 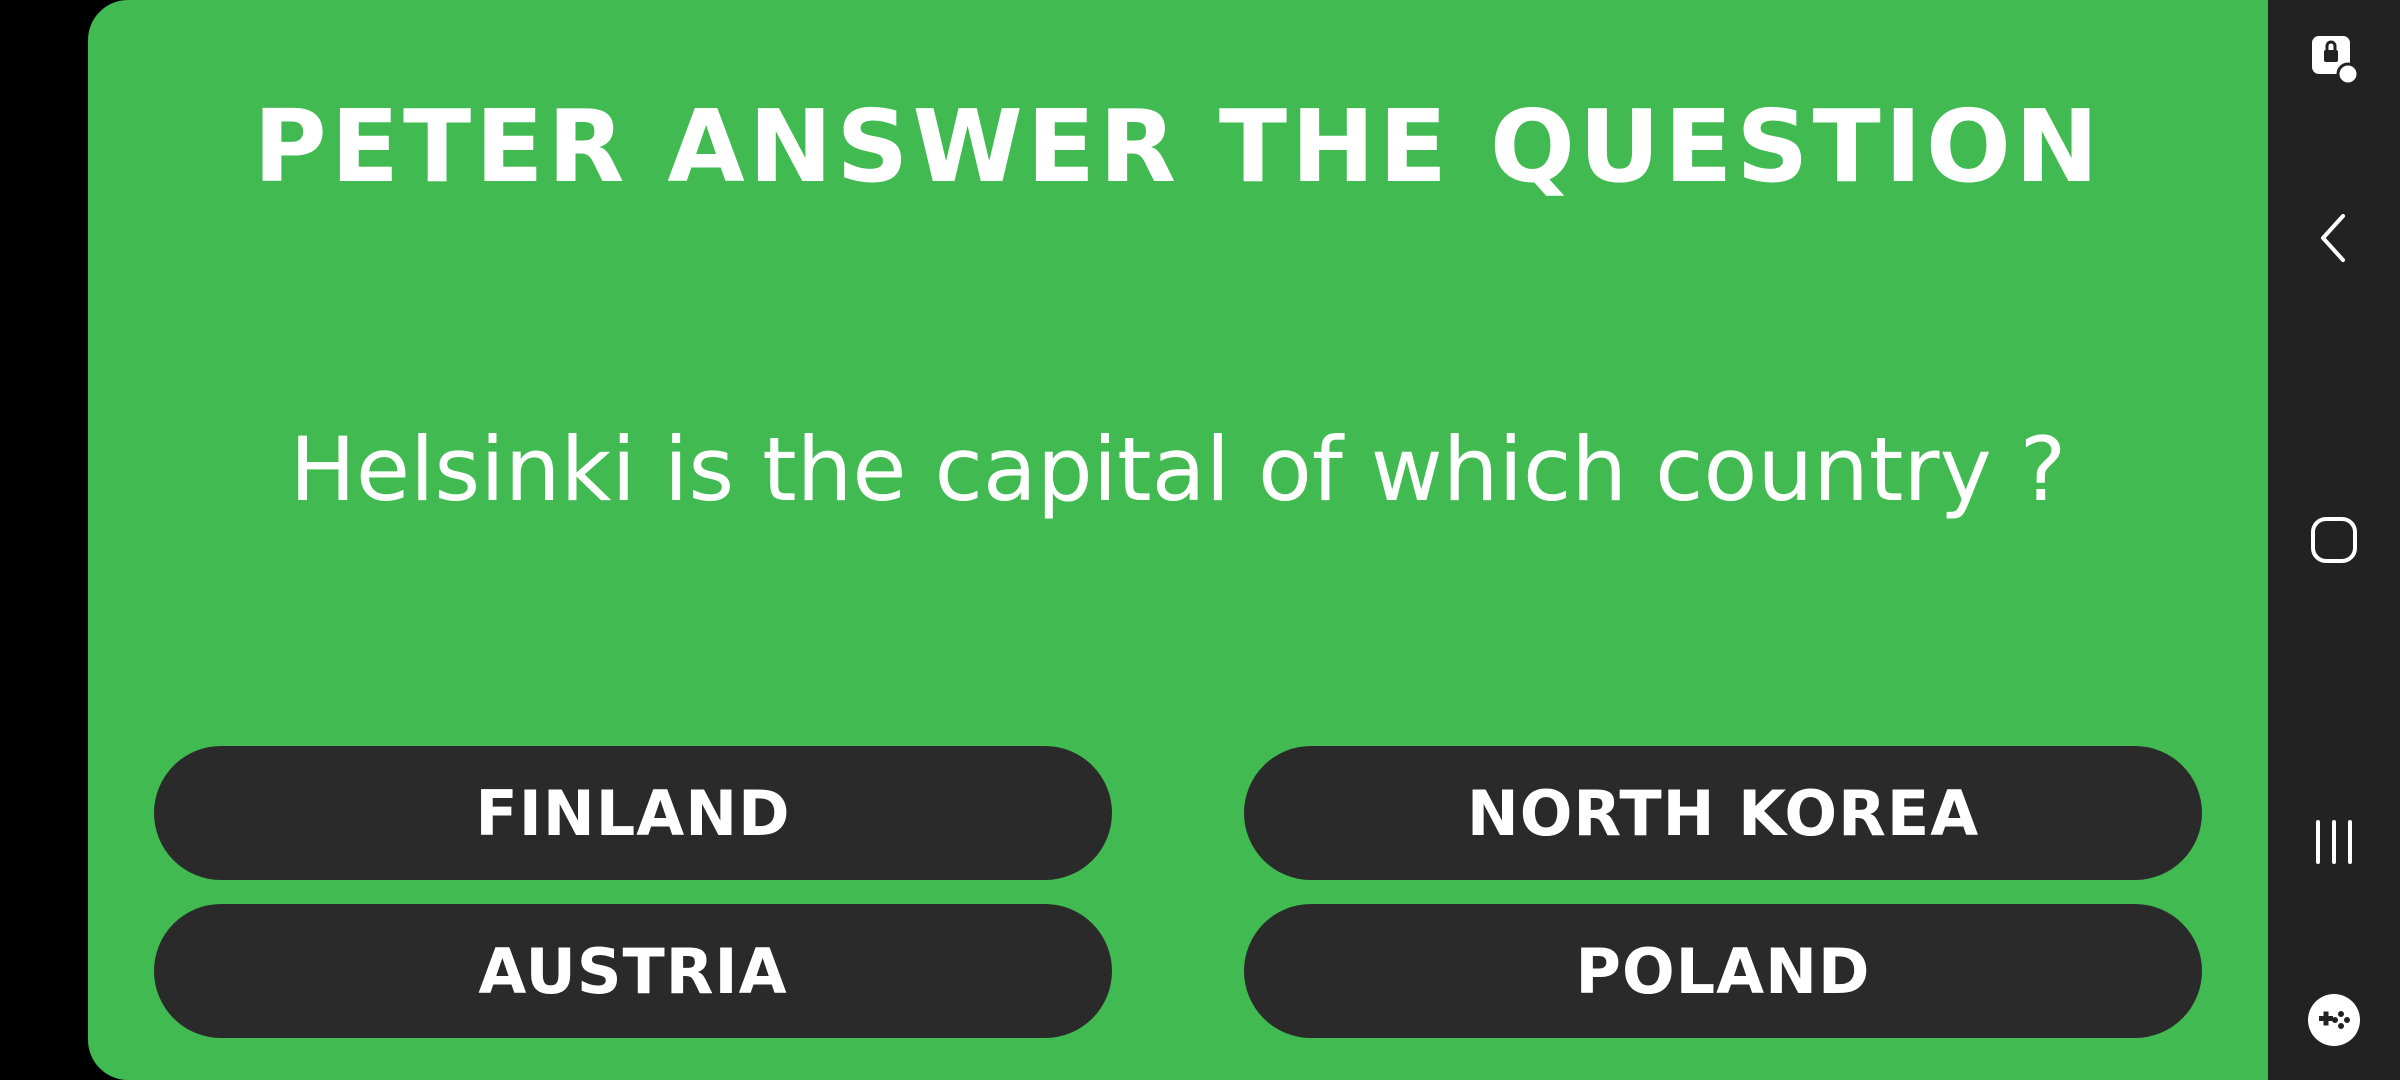 I want to click on screen-lock-button, so click(x=2334, y=60).